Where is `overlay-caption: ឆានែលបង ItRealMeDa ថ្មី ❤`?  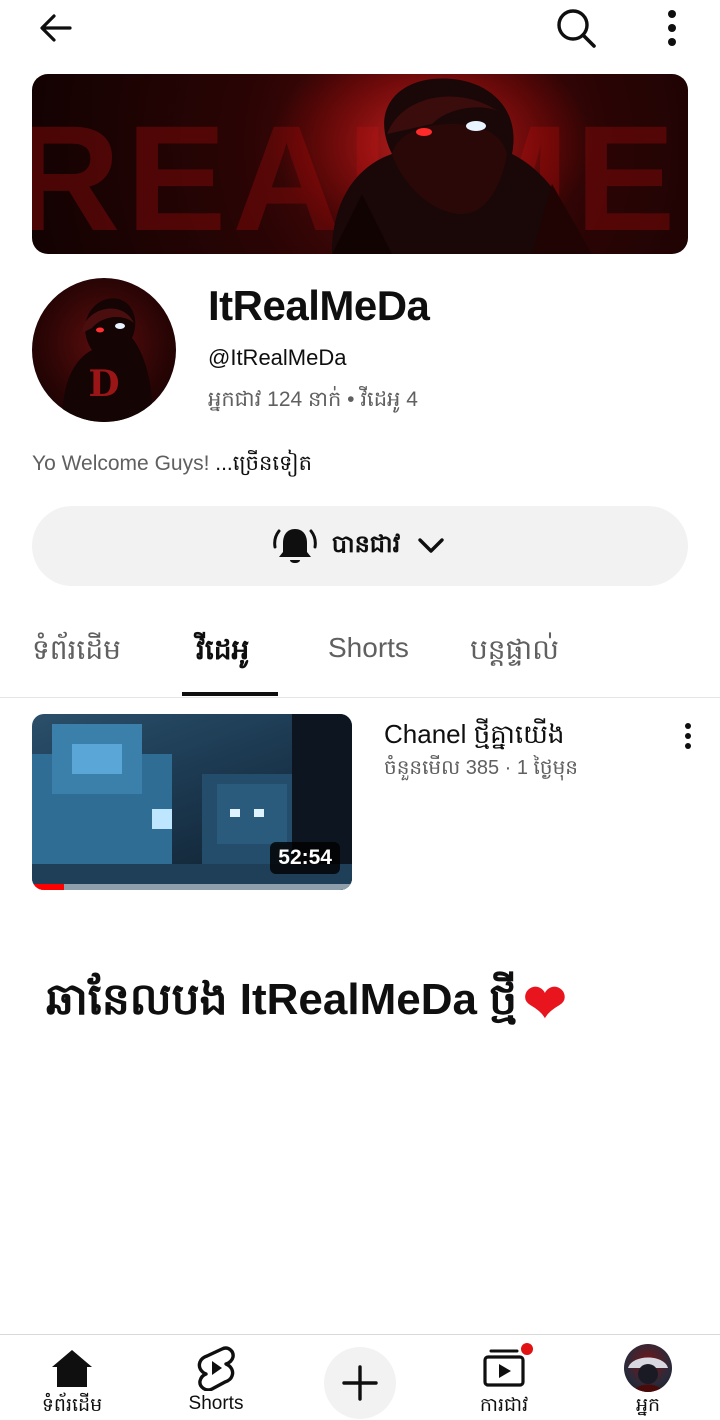 overlay-caption: ឆានែលបង ItRealMeDa ថ្មី ❤ is located at coordinates (306, 1004).